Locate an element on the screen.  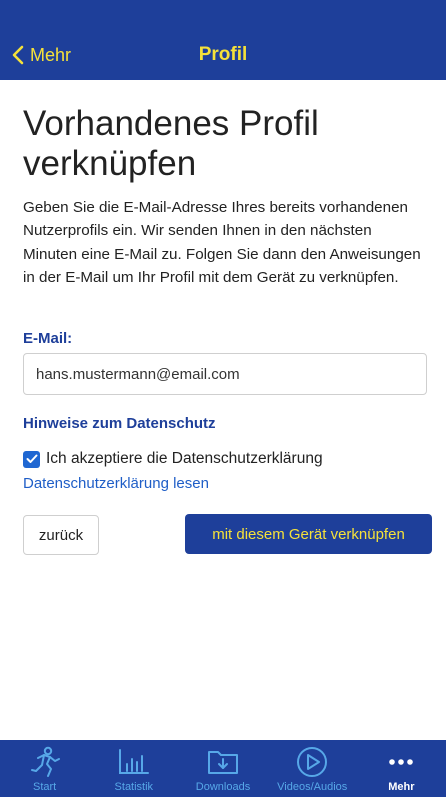
tab-downloads: Downloads is located at coordinates (222, 768).